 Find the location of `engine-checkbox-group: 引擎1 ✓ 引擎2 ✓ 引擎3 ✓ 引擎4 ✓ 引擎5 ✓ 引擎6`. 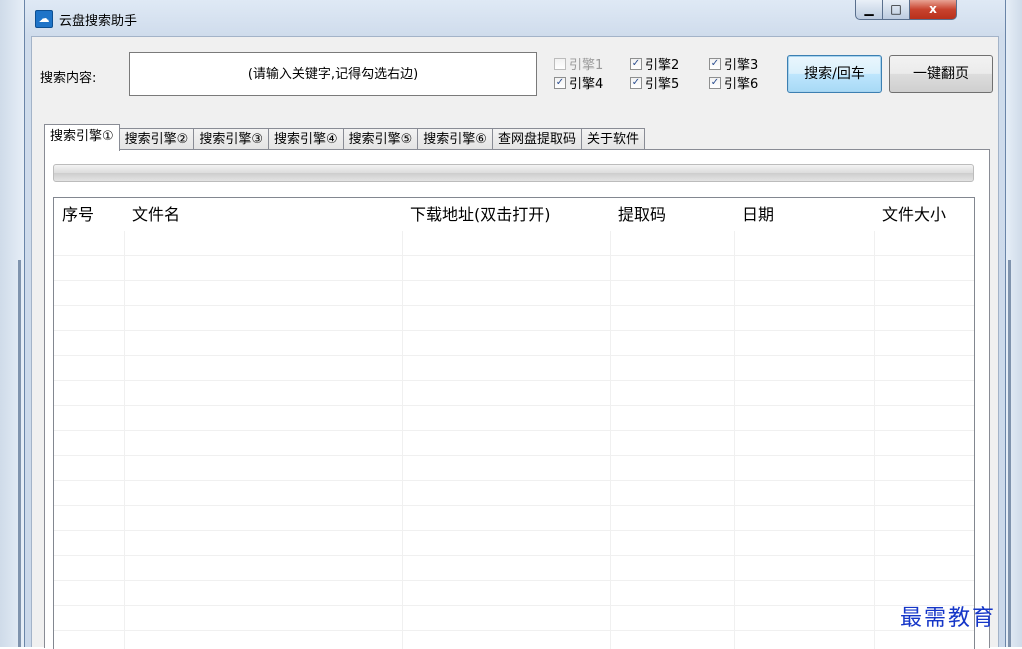

engine-checkbox-group: 引擎1 ✓ 引擎2 ✓ 引擎3 ✓ 引擎4 ✓ 引擎5 ✓ 引擎6 is located at coordinates (674, 76).